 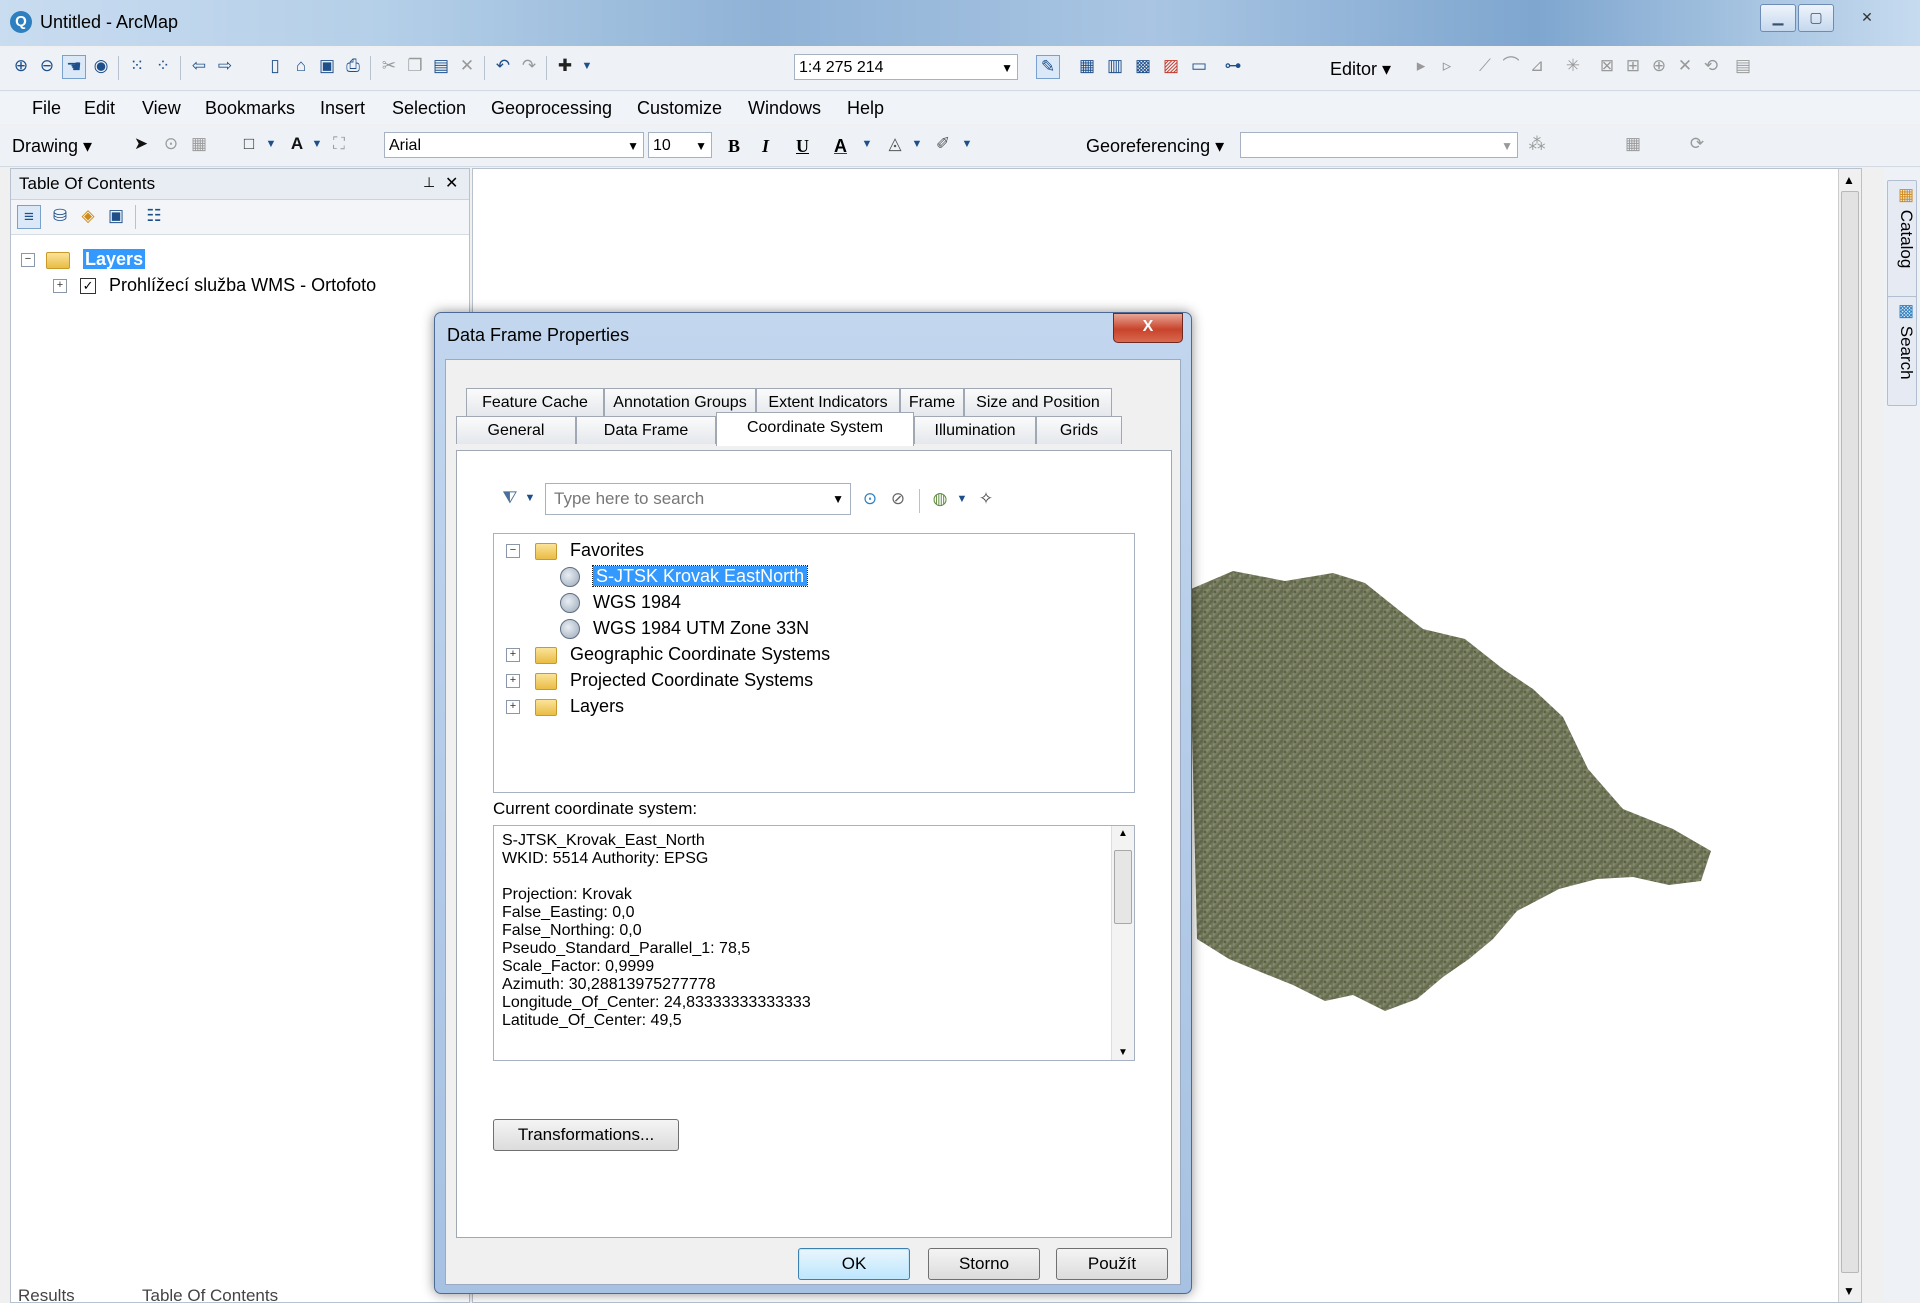 I want to click on tree-projected: + Projected Coordinate Systems, so click(x=659, y=680).